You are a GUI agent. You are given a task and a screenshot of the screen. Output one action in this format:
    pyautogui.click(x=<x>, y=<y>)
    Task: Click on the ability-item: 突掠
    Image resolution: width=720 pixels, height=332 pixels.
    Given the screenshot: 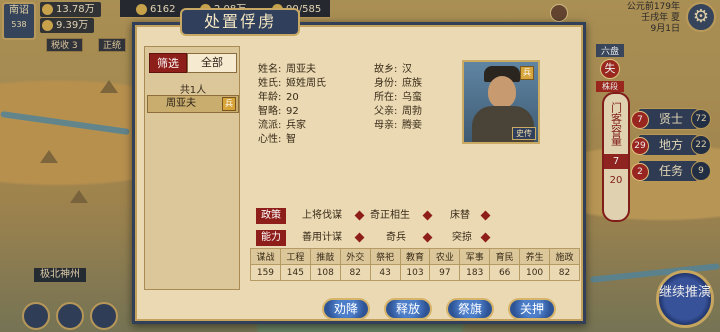 What is the action you would take?
    pyautogui.click(x=462, y=238)
    